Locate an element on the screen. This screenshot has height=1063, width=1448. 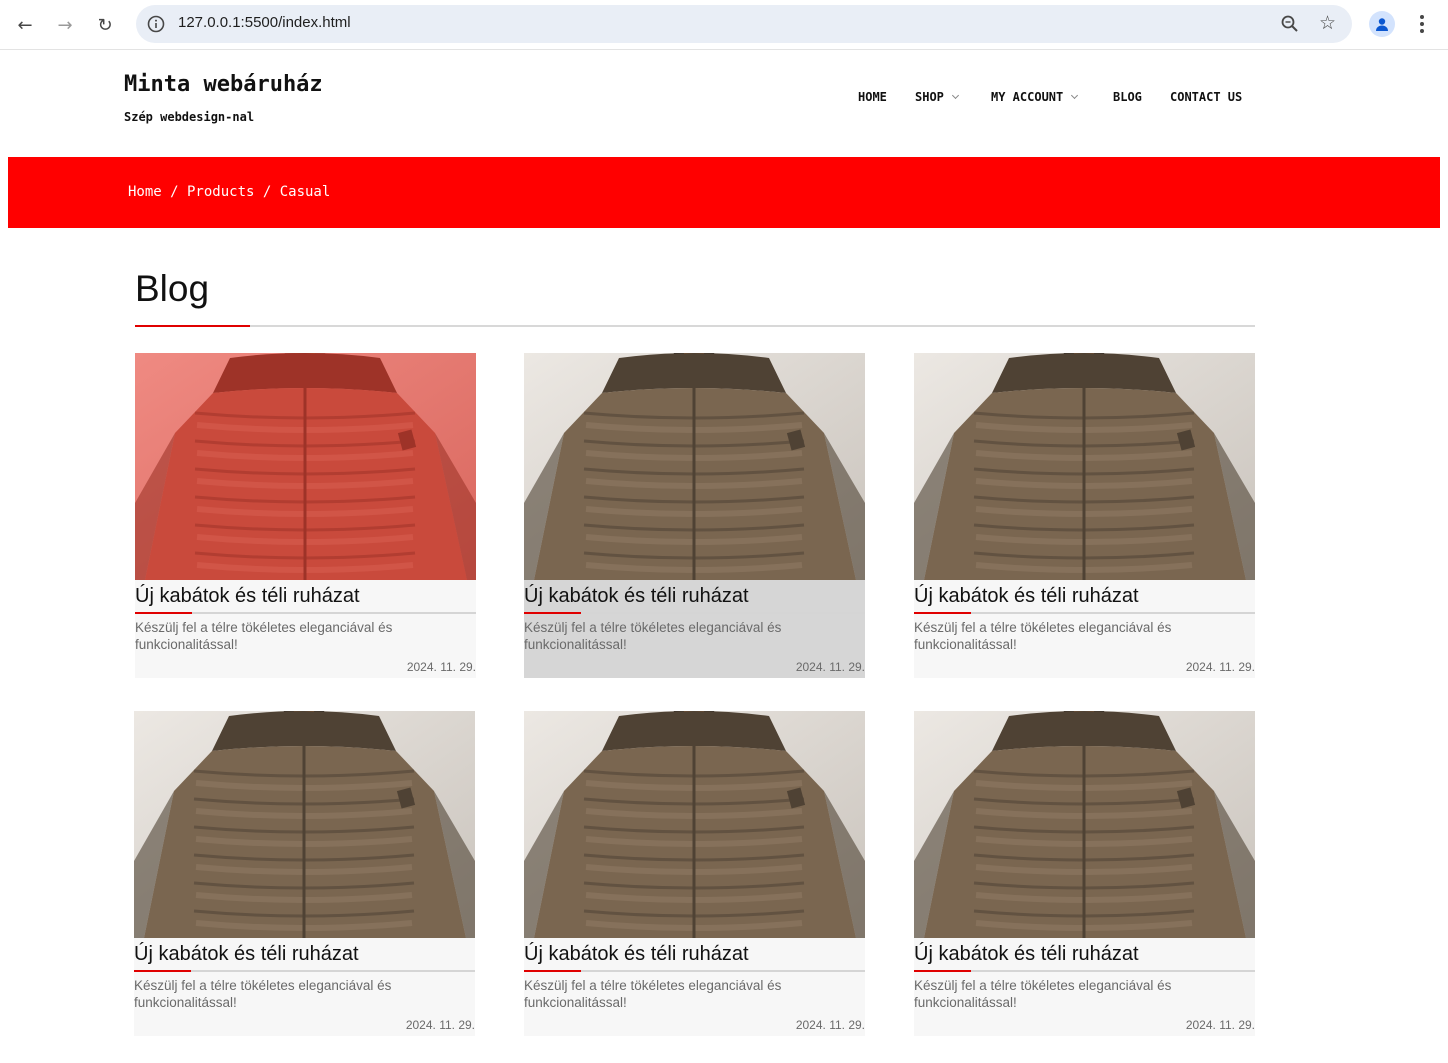
nav-blog: BLOG is located at coordinates (1127, 97).